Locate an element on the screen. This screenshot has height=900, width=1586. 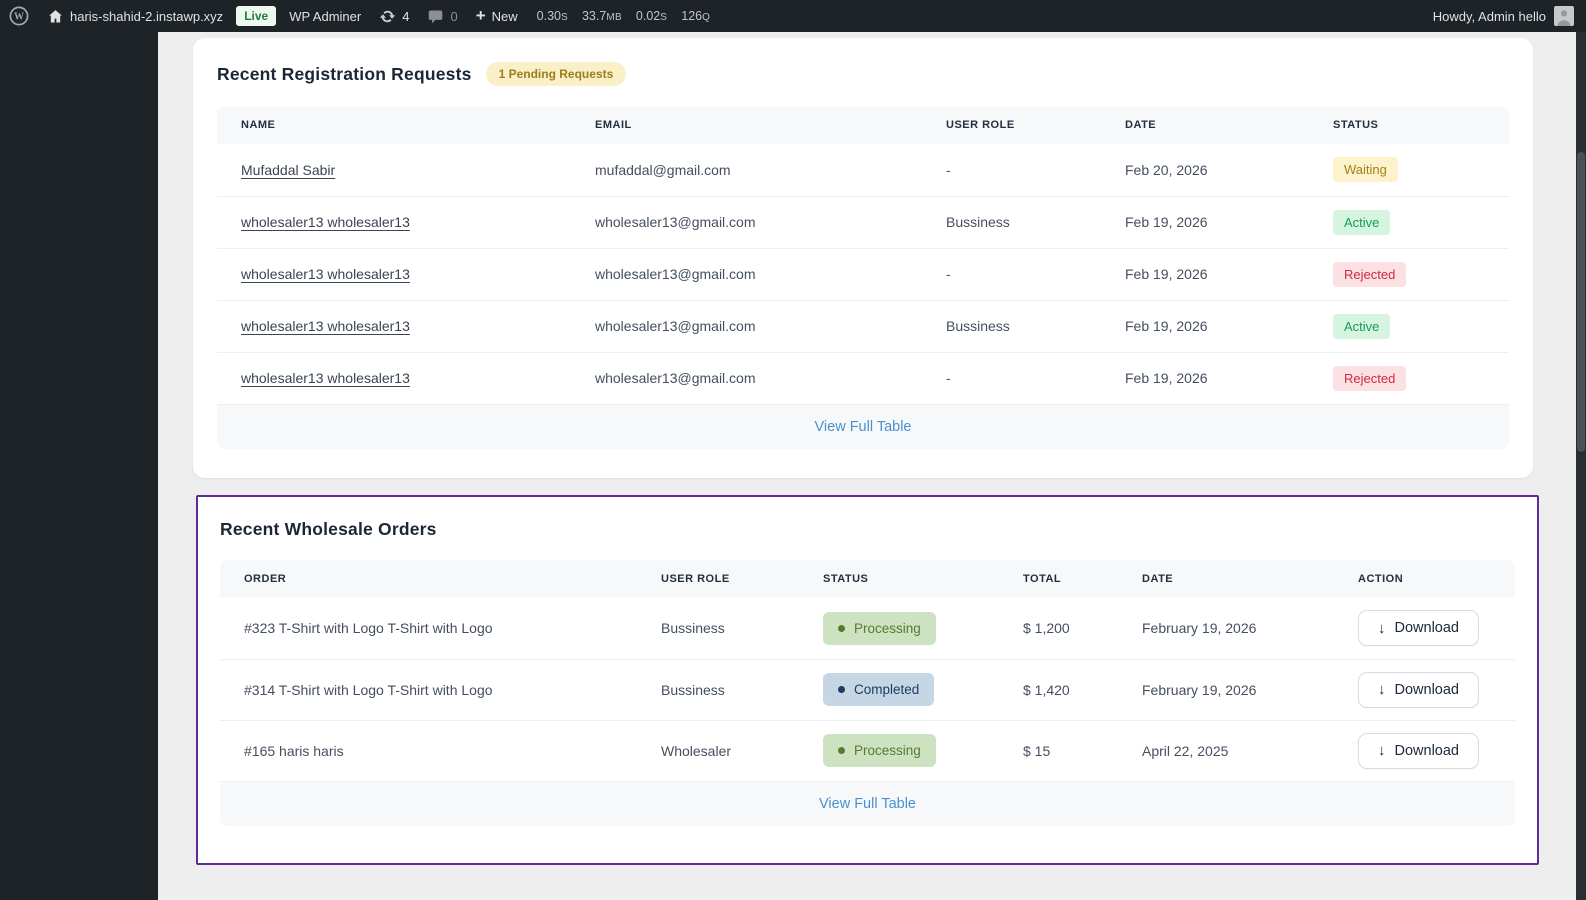
orders-card-title: Recent Wholesale Orders is located at coordinates (328, 529).